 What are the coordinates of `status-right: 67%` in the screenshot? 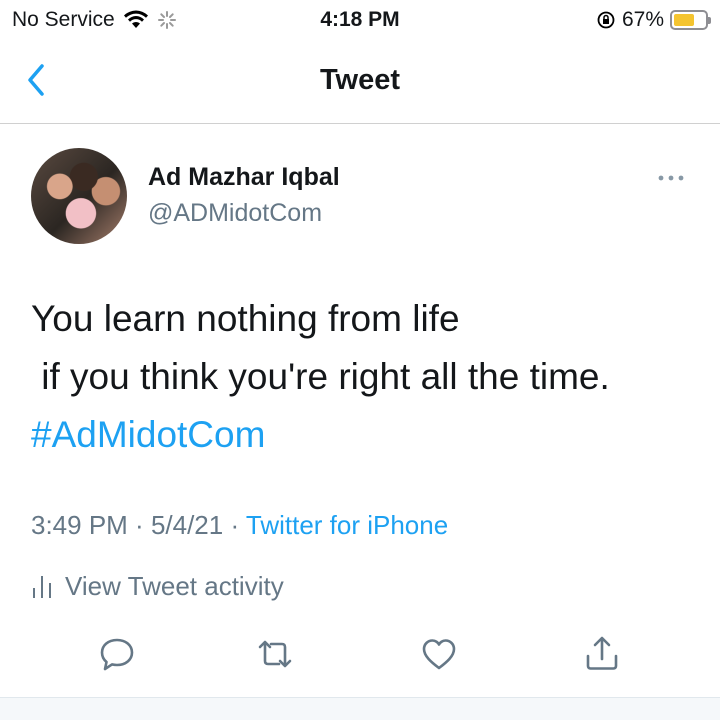 It's located at (653, 20).